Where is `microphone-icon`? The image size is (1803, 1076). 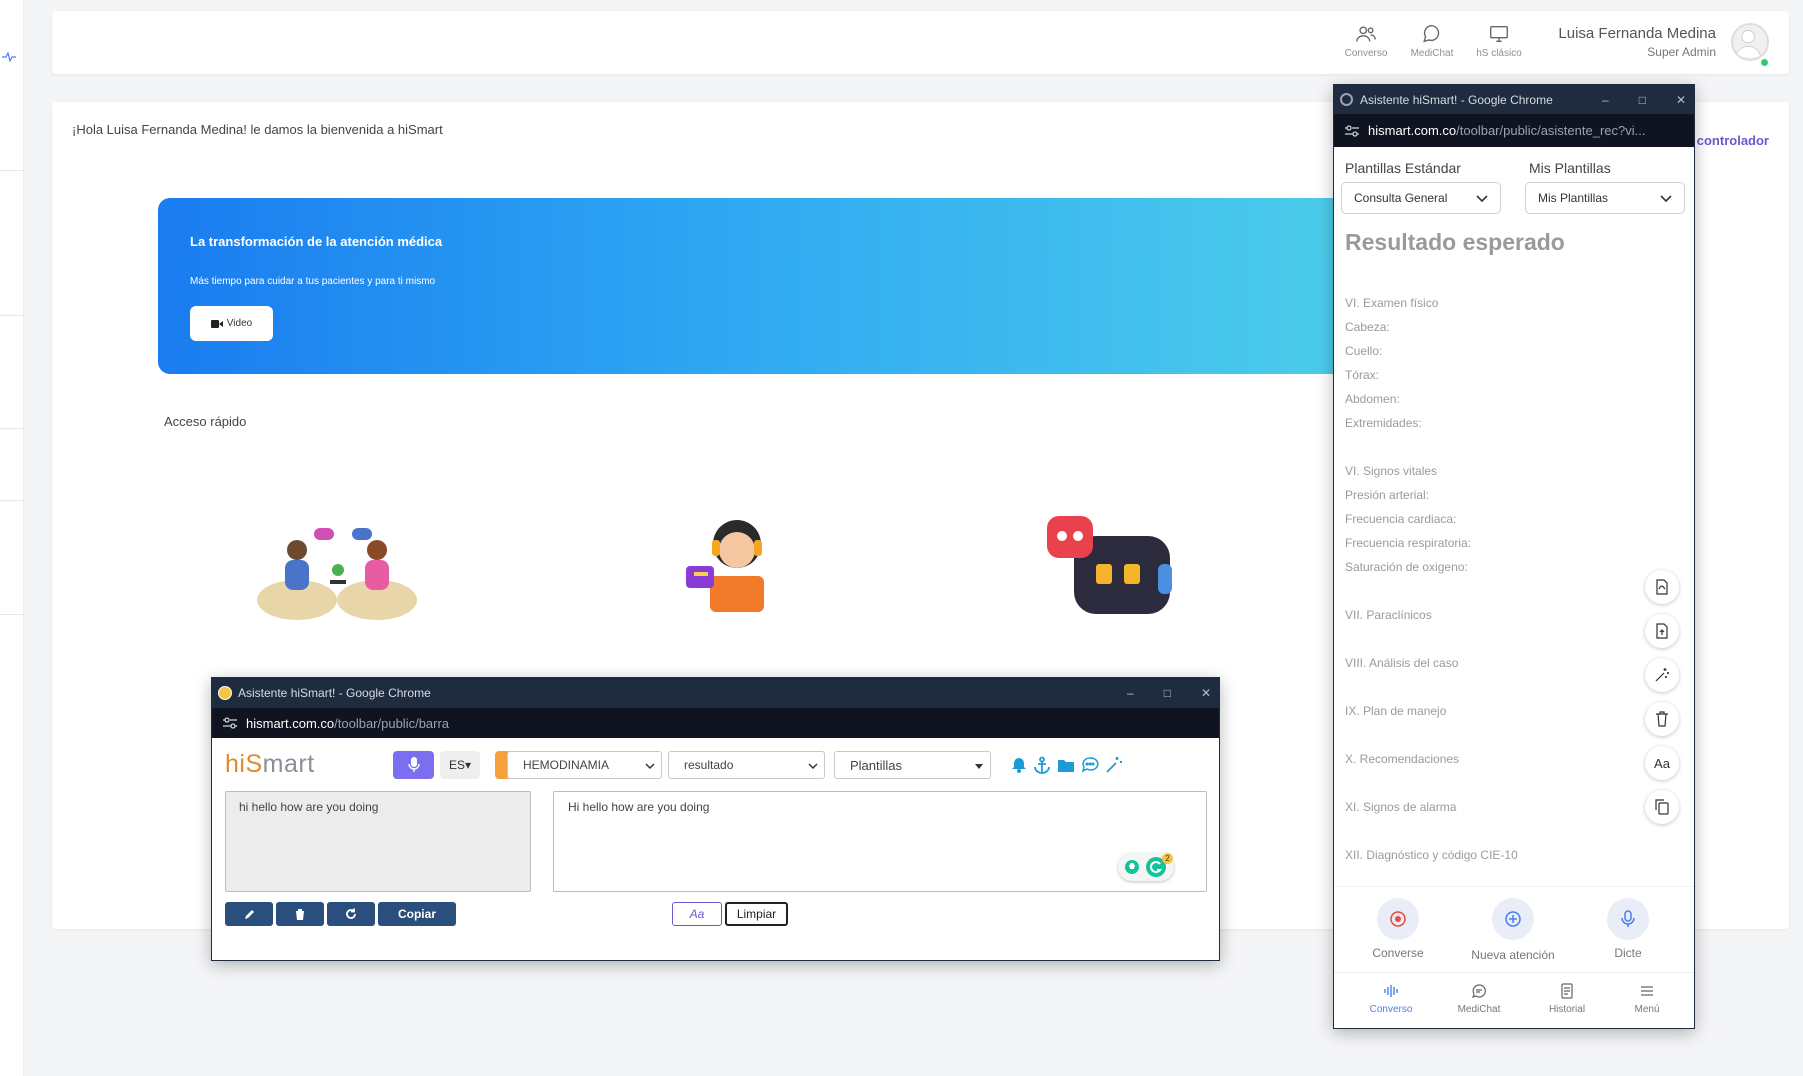 microphone-icon is located at coordinates (413, 764).